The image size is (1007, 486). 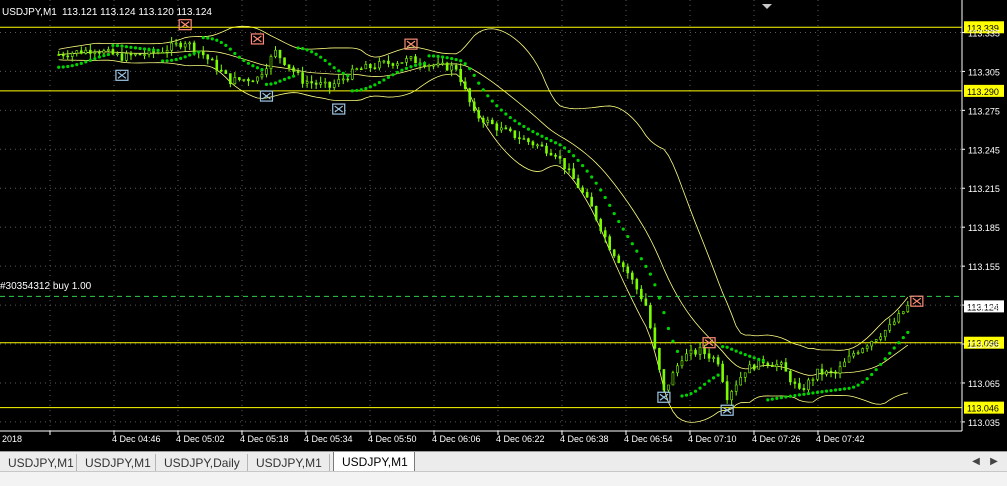 What do you see at coordinates (994, 462) in the screenshot?
I see `triangle-right-icon: ▶` at bounding box center [994, 462].